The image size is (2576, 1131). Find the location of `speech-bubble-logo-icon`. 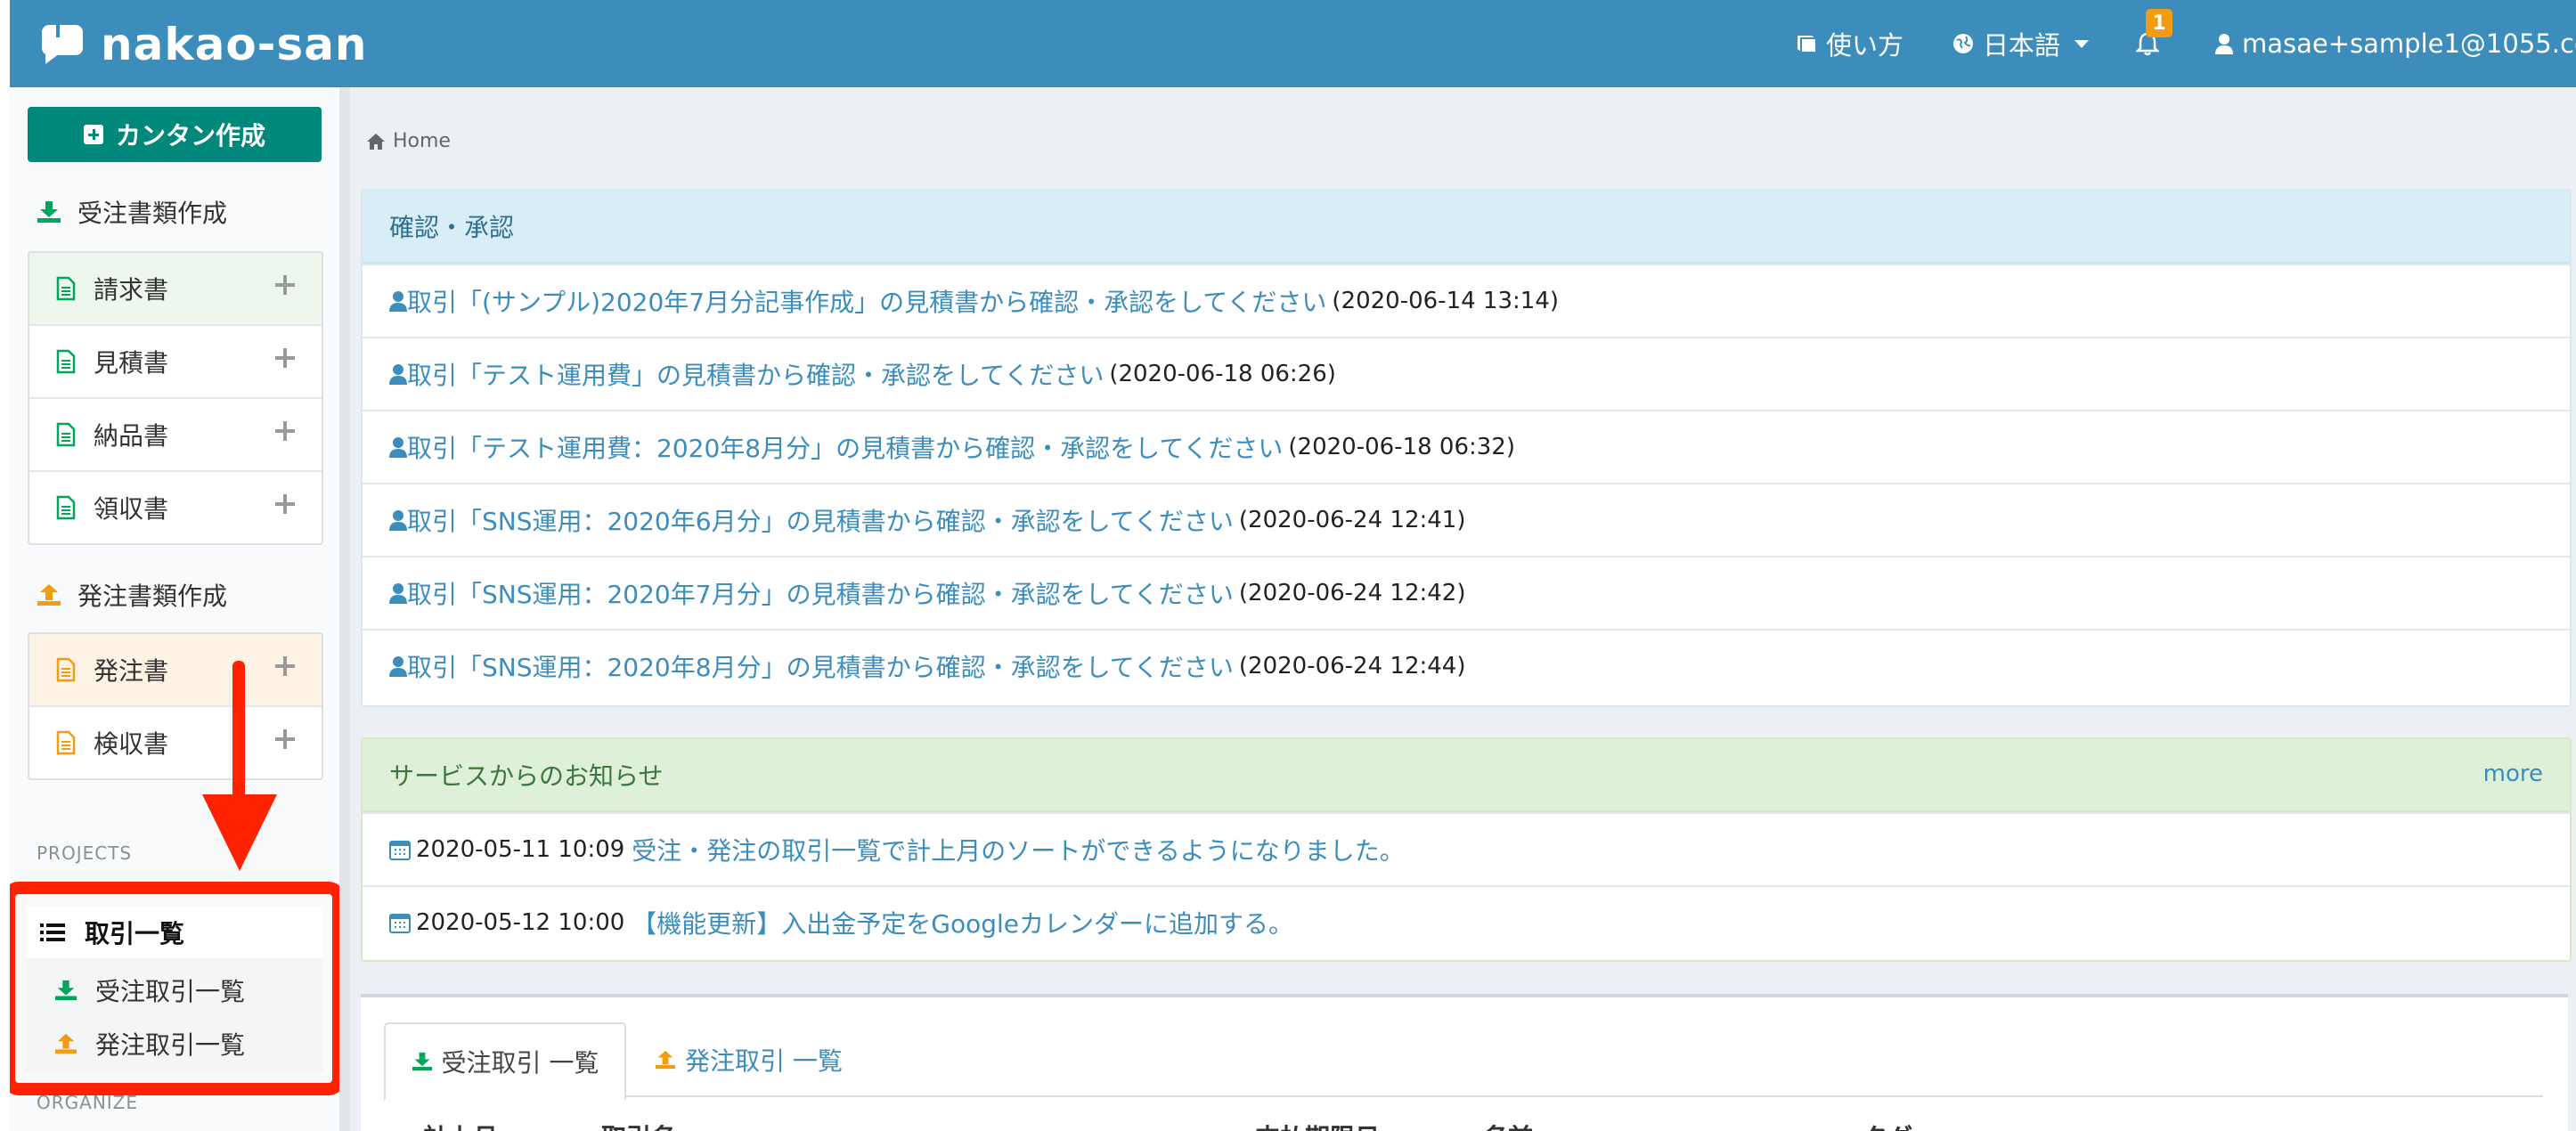

speech-bubble-logo-icon is located at coordinates (63, 44).